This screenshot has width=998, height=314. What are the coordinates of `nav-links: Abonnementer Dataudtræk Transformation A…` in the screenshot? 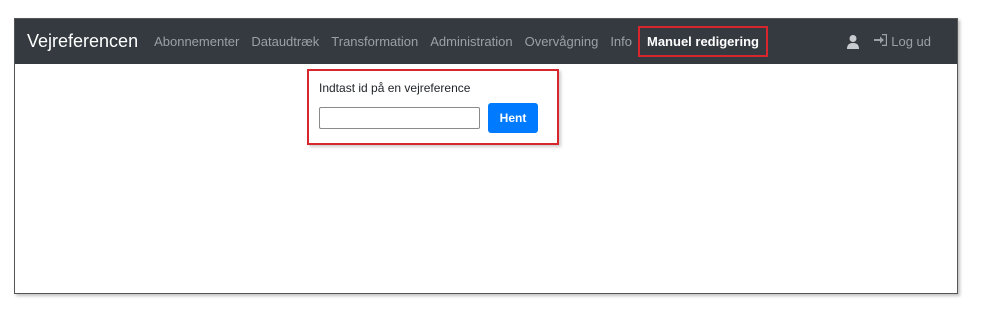 It's located at (458, 41).